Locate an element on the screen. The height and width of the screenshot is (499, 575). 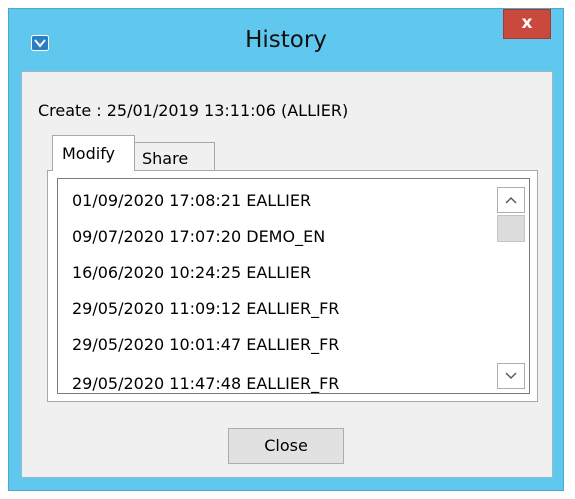
list-item: 09/07/2020 17:07:20 DEMO_EN is located at coordinates (198, 236).